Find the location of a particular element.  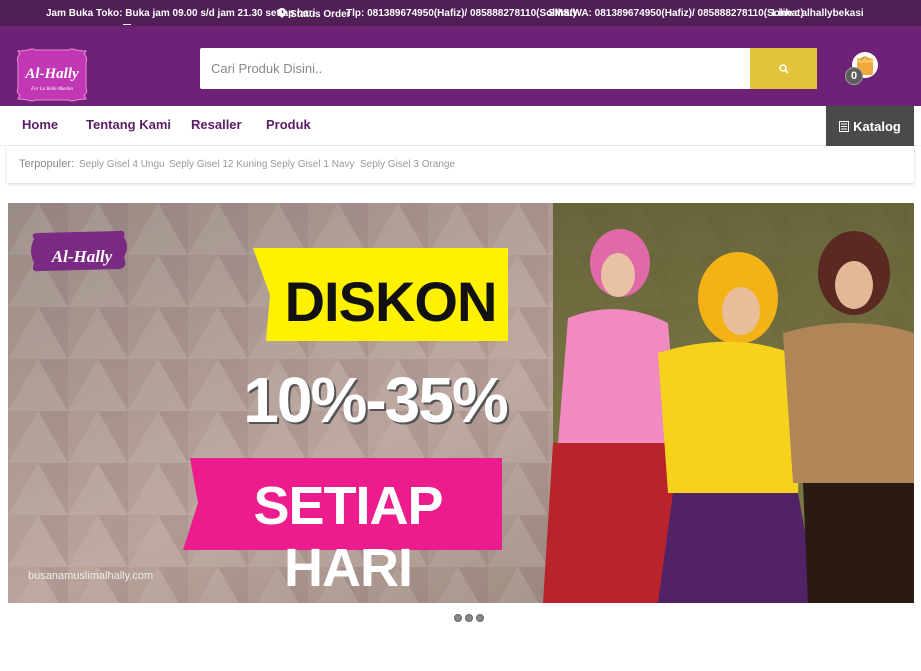

popular-item: Seply Gisel 1 Navy is located at coordinates (312, 164).